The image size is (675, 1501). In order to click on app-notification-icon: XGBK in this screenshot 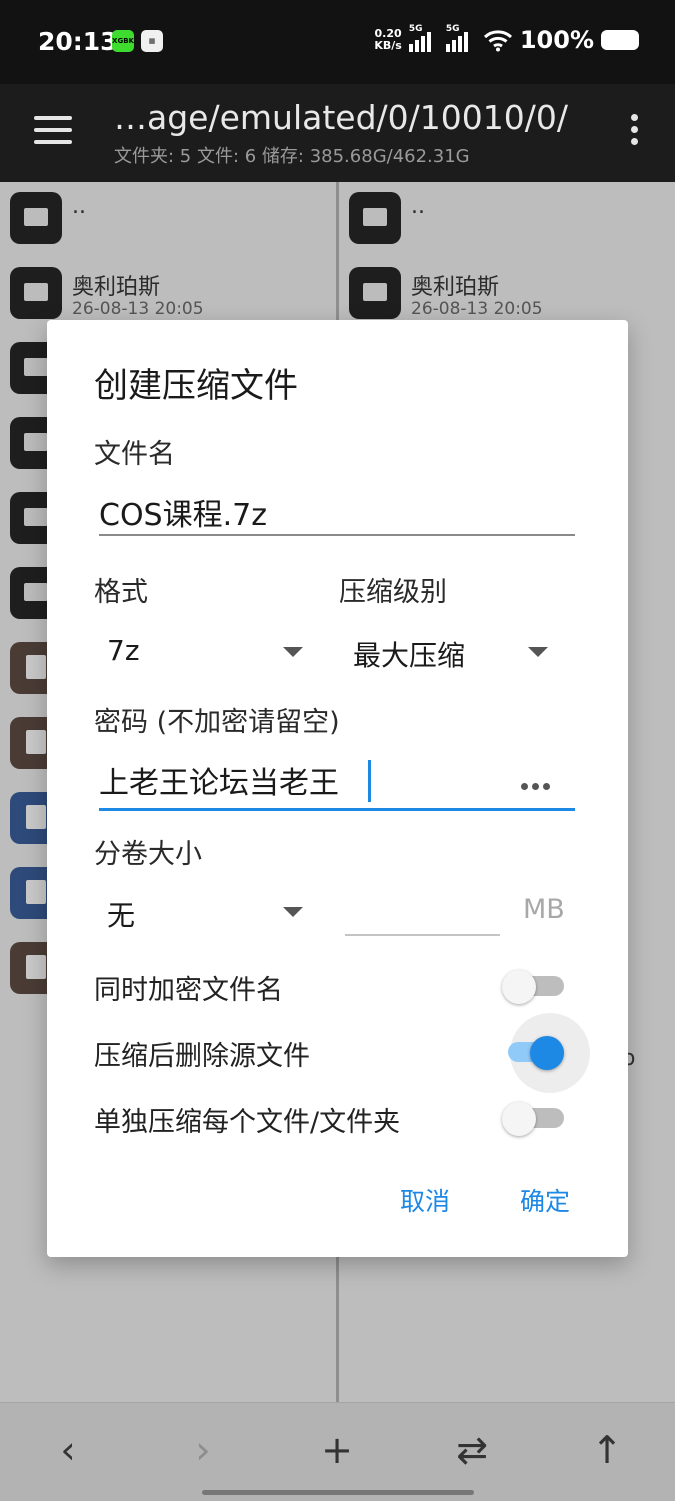, I will do `click(123, 41)`.